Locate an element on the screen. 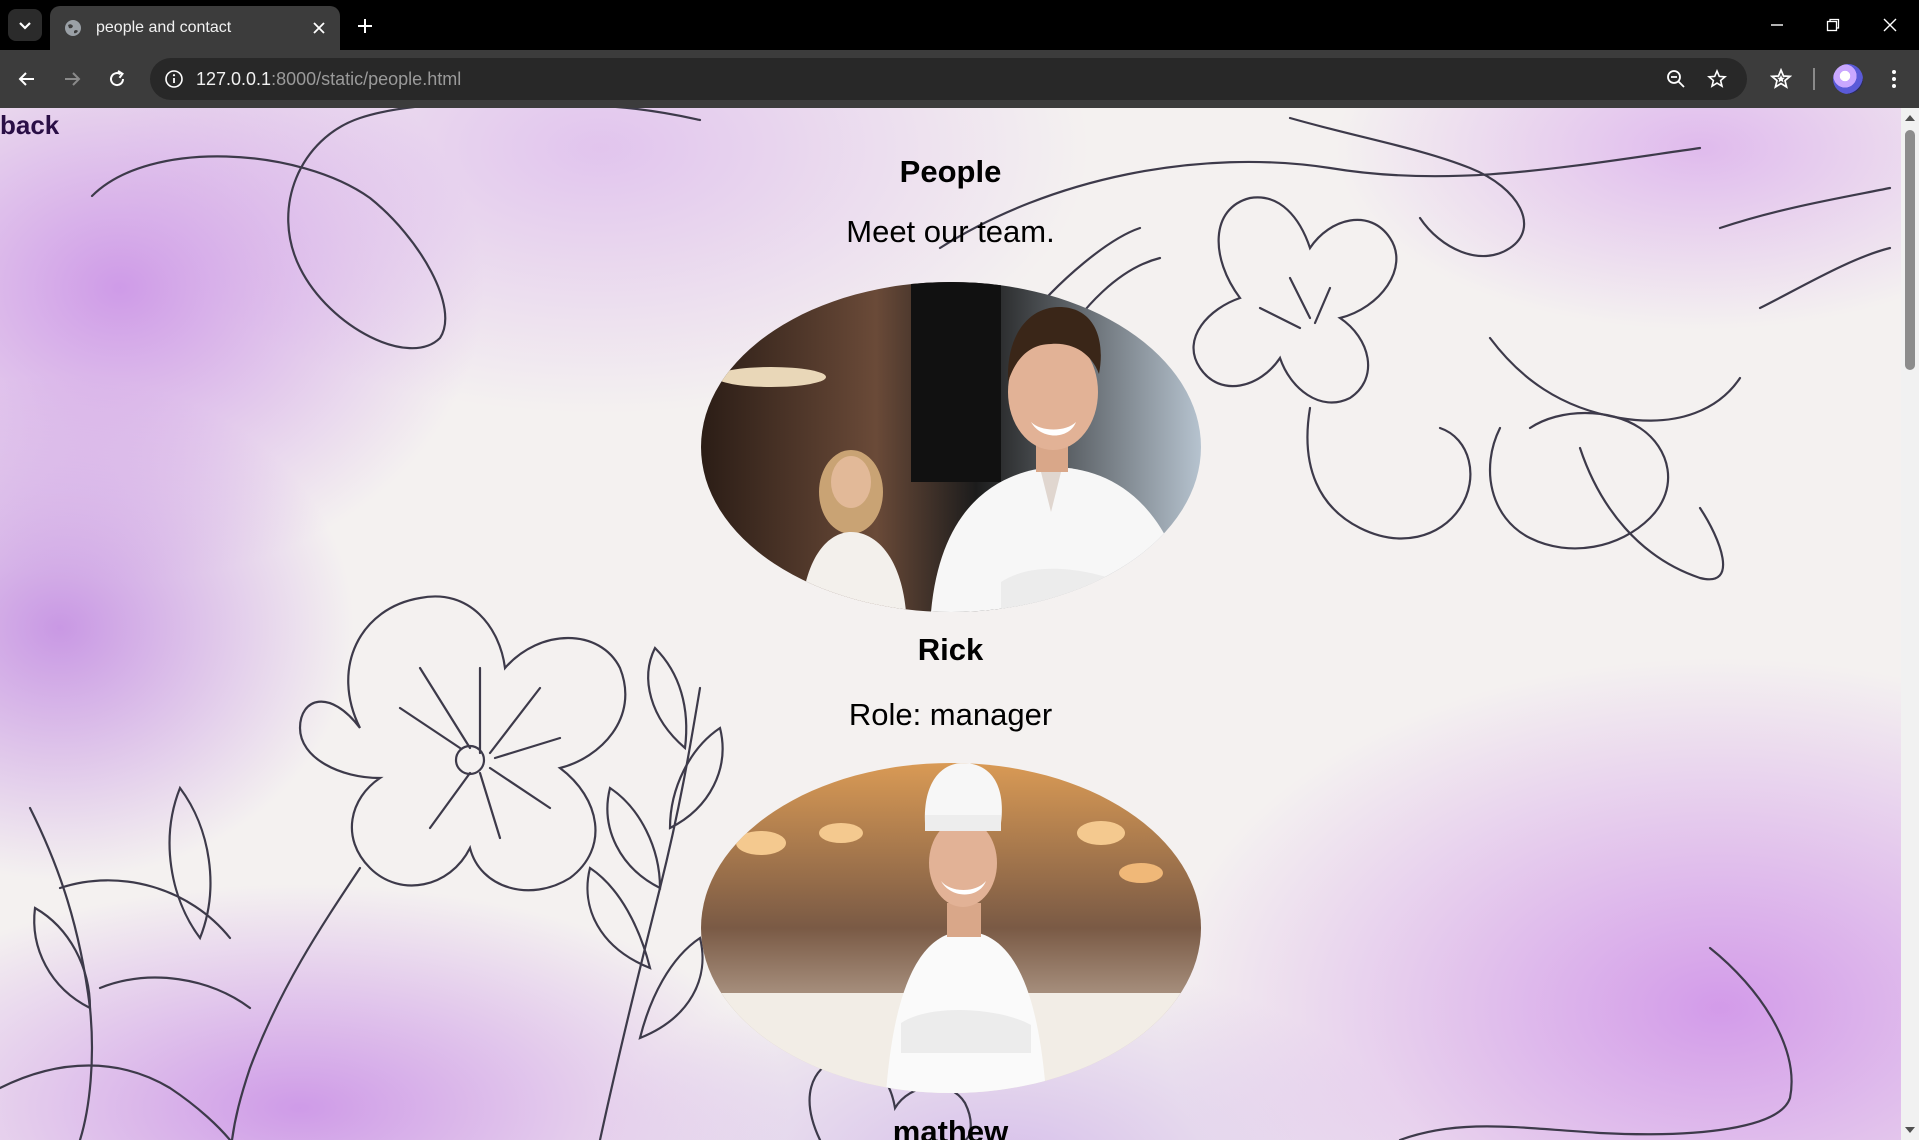  reload-button is located at coordinates (117, 79).